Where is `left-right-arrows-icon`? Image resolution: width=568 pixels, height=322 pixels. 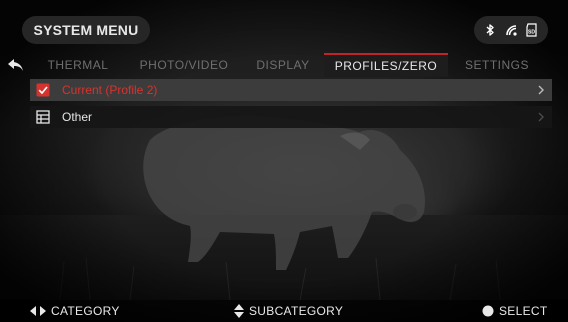 left-right-arrows-icon is located at coordinates (38, 311).